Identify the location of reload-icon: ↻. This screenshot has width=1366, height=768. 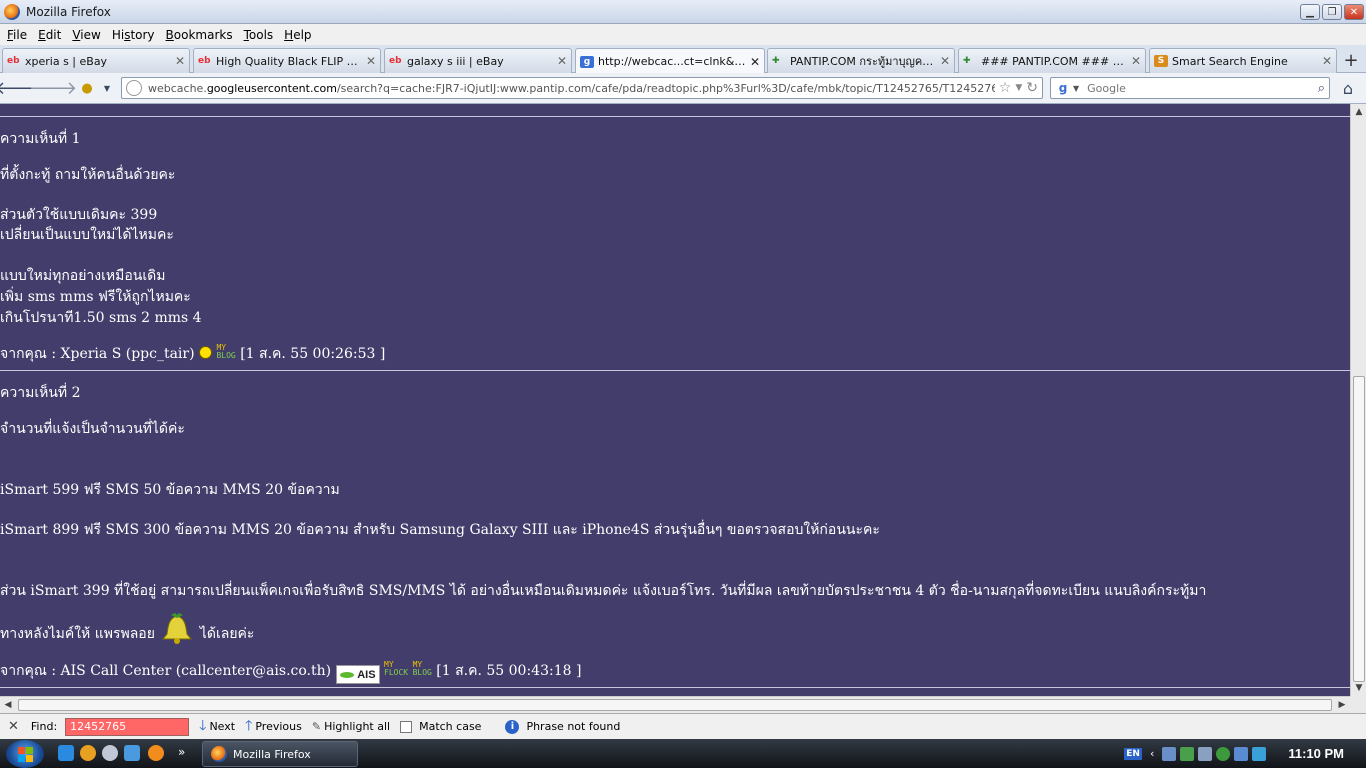
(1032, 88).